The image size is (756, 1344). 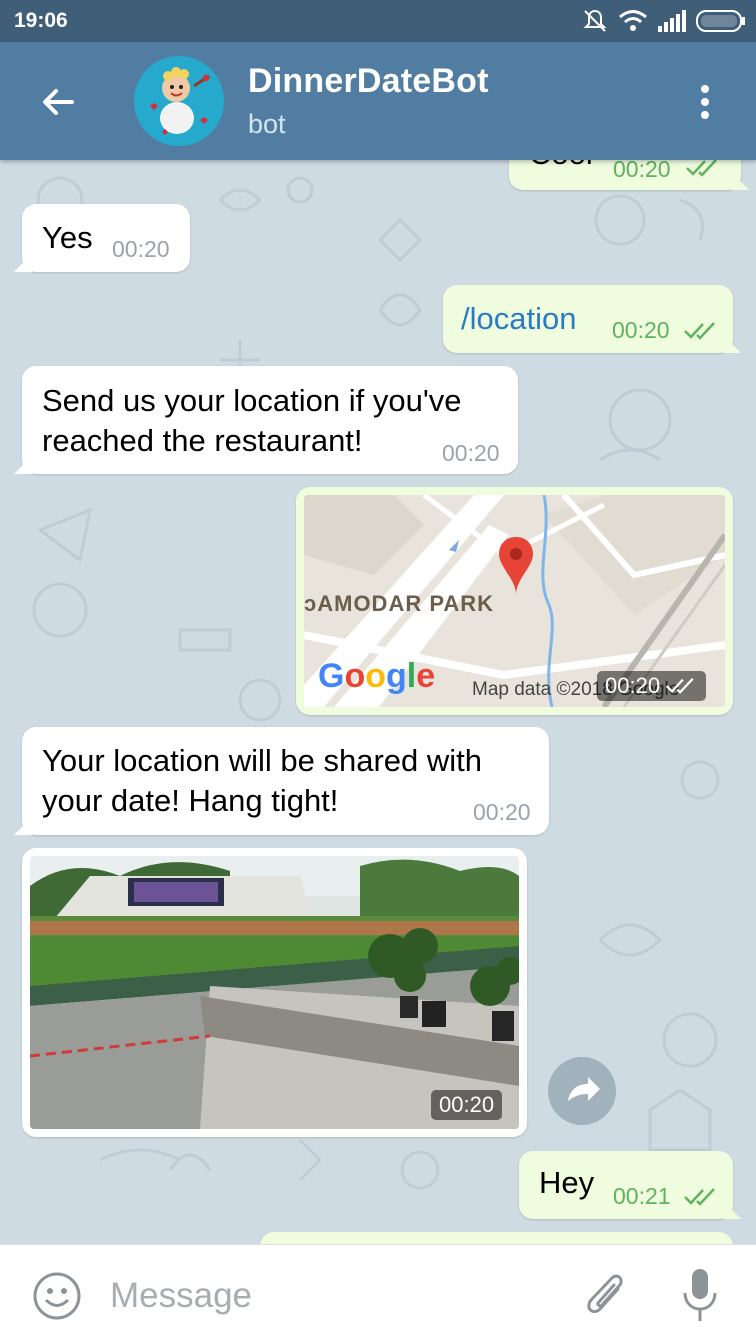 What do you see at coordinates (700, 1296) in the screenshot?
I see `mic-icon` at bounding box center [700, 1296].